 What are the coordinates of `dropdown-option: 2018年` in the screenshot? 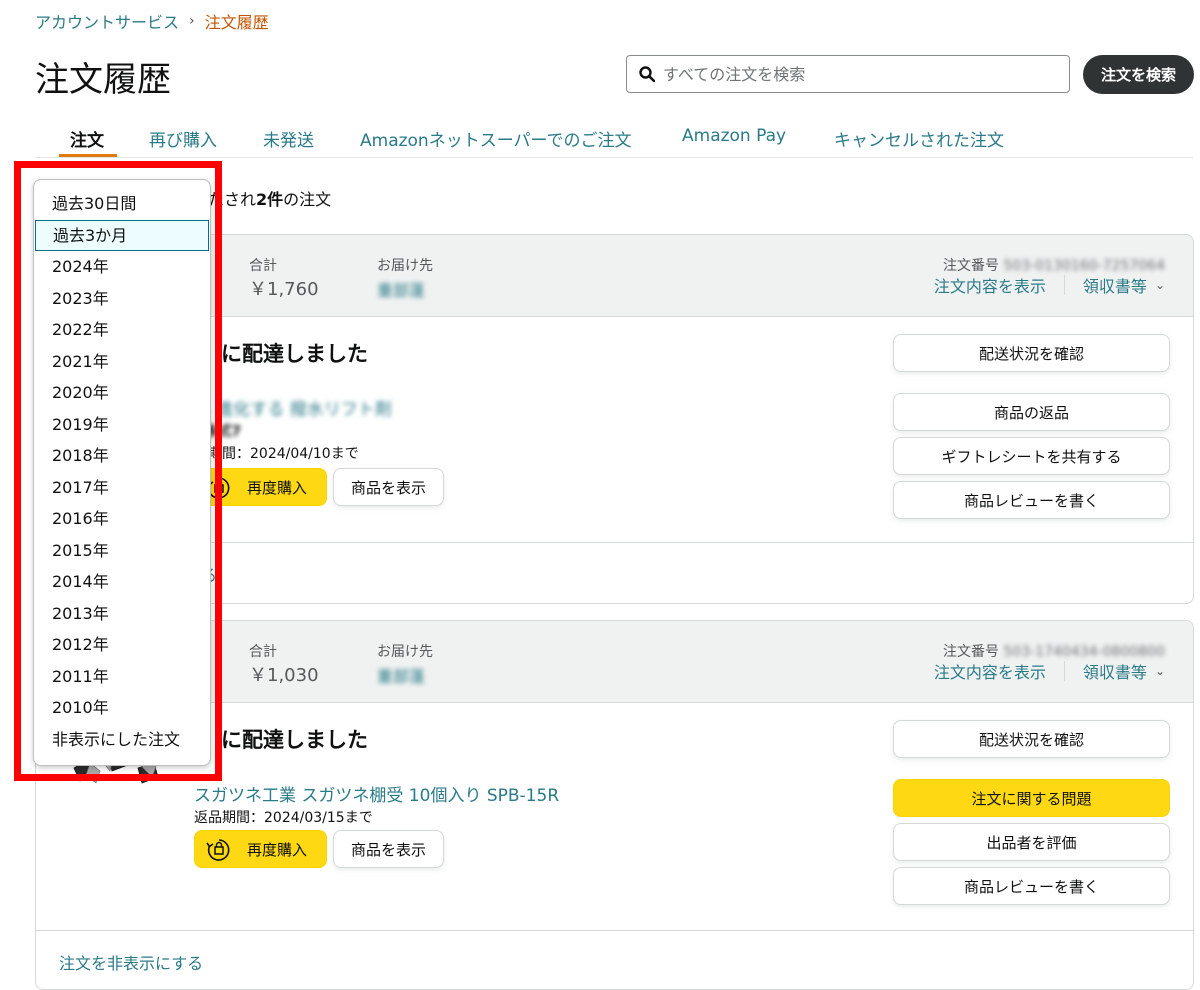 It's located at (122, 456).